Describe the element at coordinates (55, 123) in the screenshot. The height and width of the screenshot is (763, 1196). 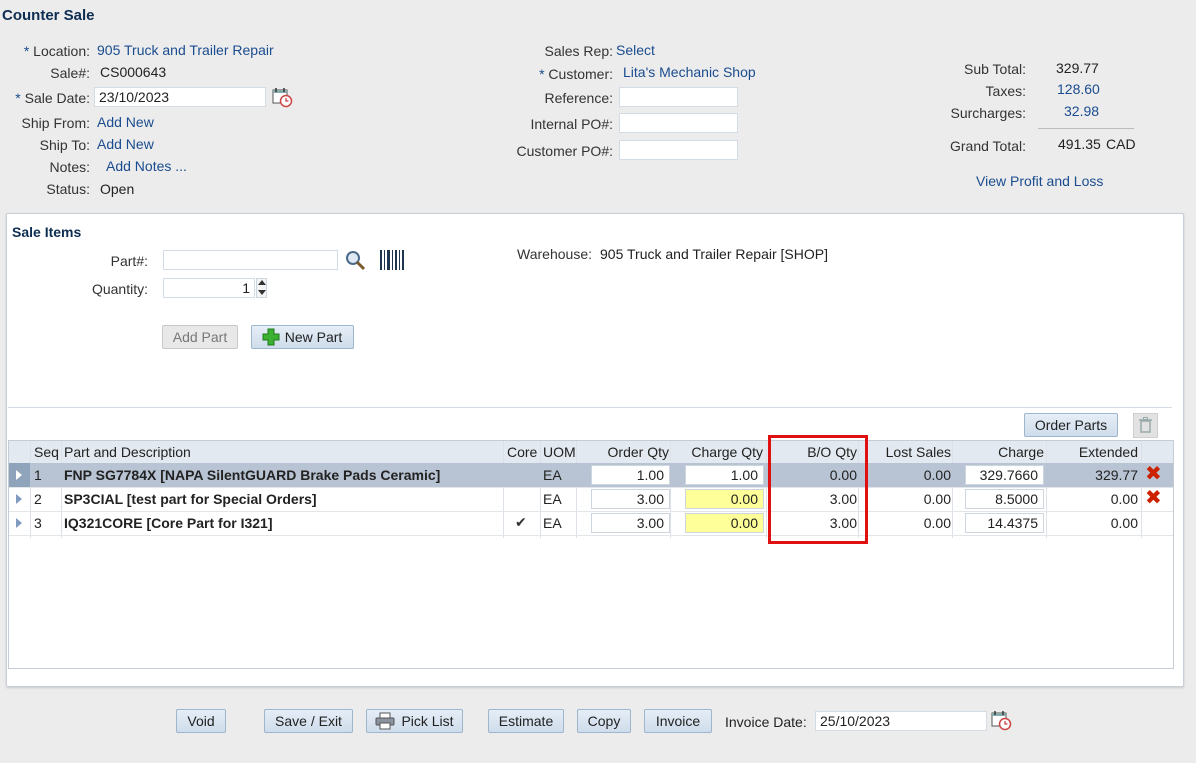
I see `ship-from-label: Ship From:` at that location.